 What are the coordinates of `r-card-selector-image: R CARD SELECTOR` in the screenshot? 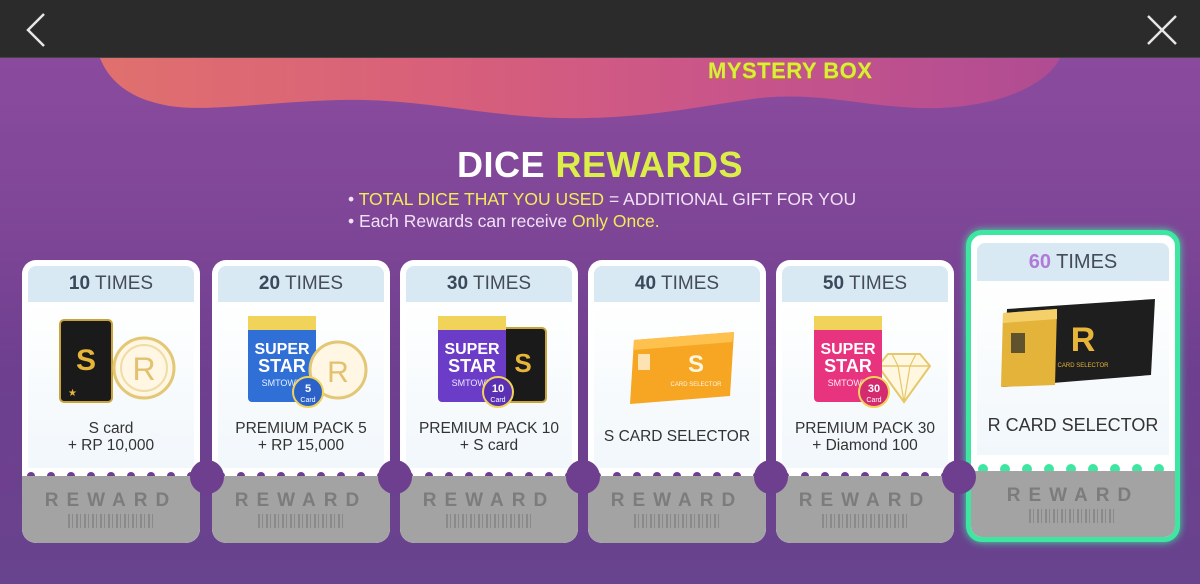 It's located at (1078, 343).